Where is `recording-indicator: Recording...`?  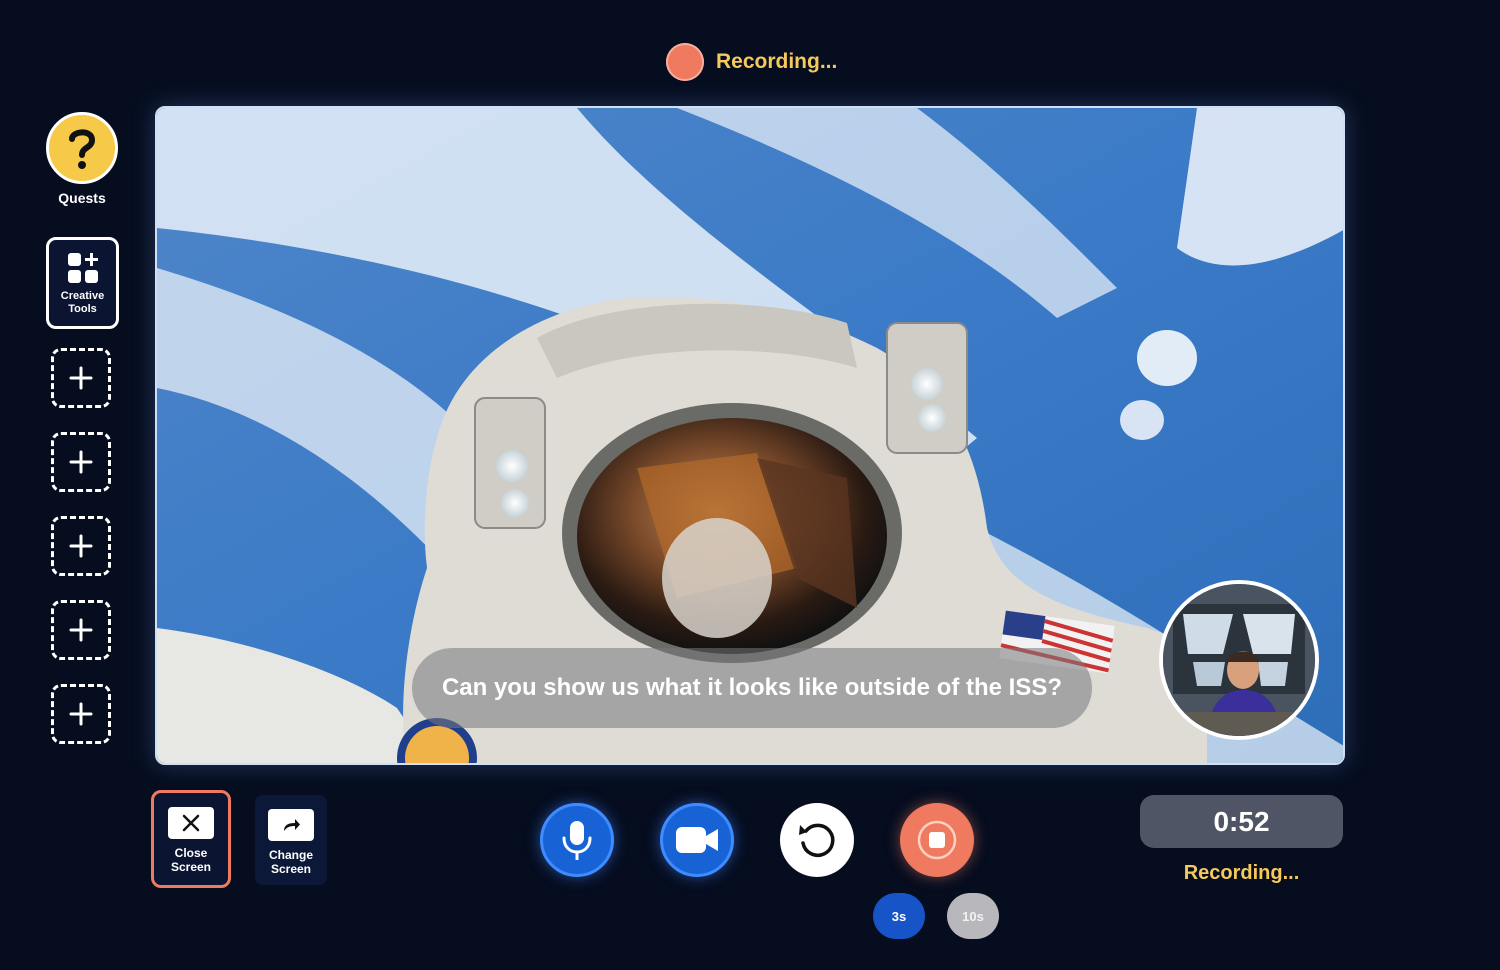 recording-indicator: Recording... is located at coordinates (751, 62).